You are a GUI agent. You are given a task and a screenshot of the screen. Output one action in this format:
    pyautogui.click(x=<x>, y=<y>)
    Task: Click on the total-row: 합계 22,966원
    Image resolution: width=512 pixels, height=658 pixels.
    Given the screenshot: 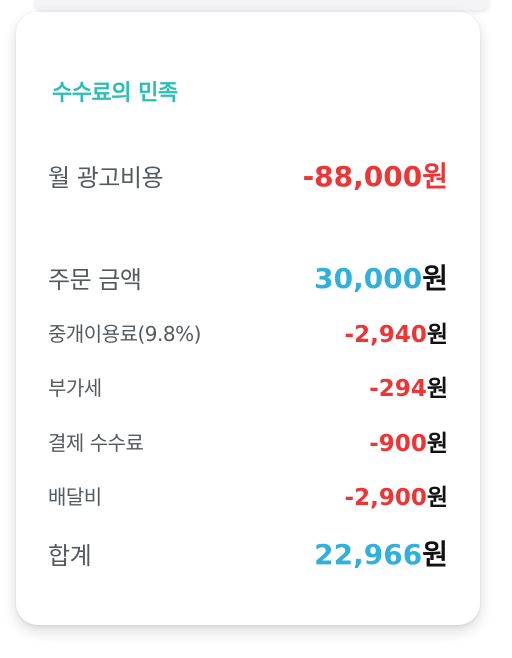 What is the action you would take?
    pyautogui.click(x=248, y=553)
    